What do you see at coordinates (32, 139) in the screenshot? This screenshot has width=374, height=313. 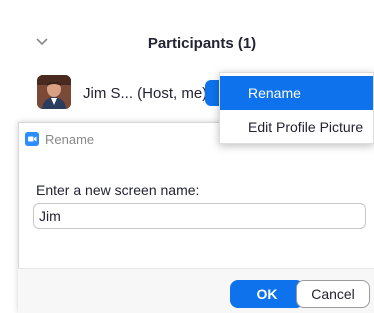 I see `zoom-camera-icon` at bounding box center [32, 139].